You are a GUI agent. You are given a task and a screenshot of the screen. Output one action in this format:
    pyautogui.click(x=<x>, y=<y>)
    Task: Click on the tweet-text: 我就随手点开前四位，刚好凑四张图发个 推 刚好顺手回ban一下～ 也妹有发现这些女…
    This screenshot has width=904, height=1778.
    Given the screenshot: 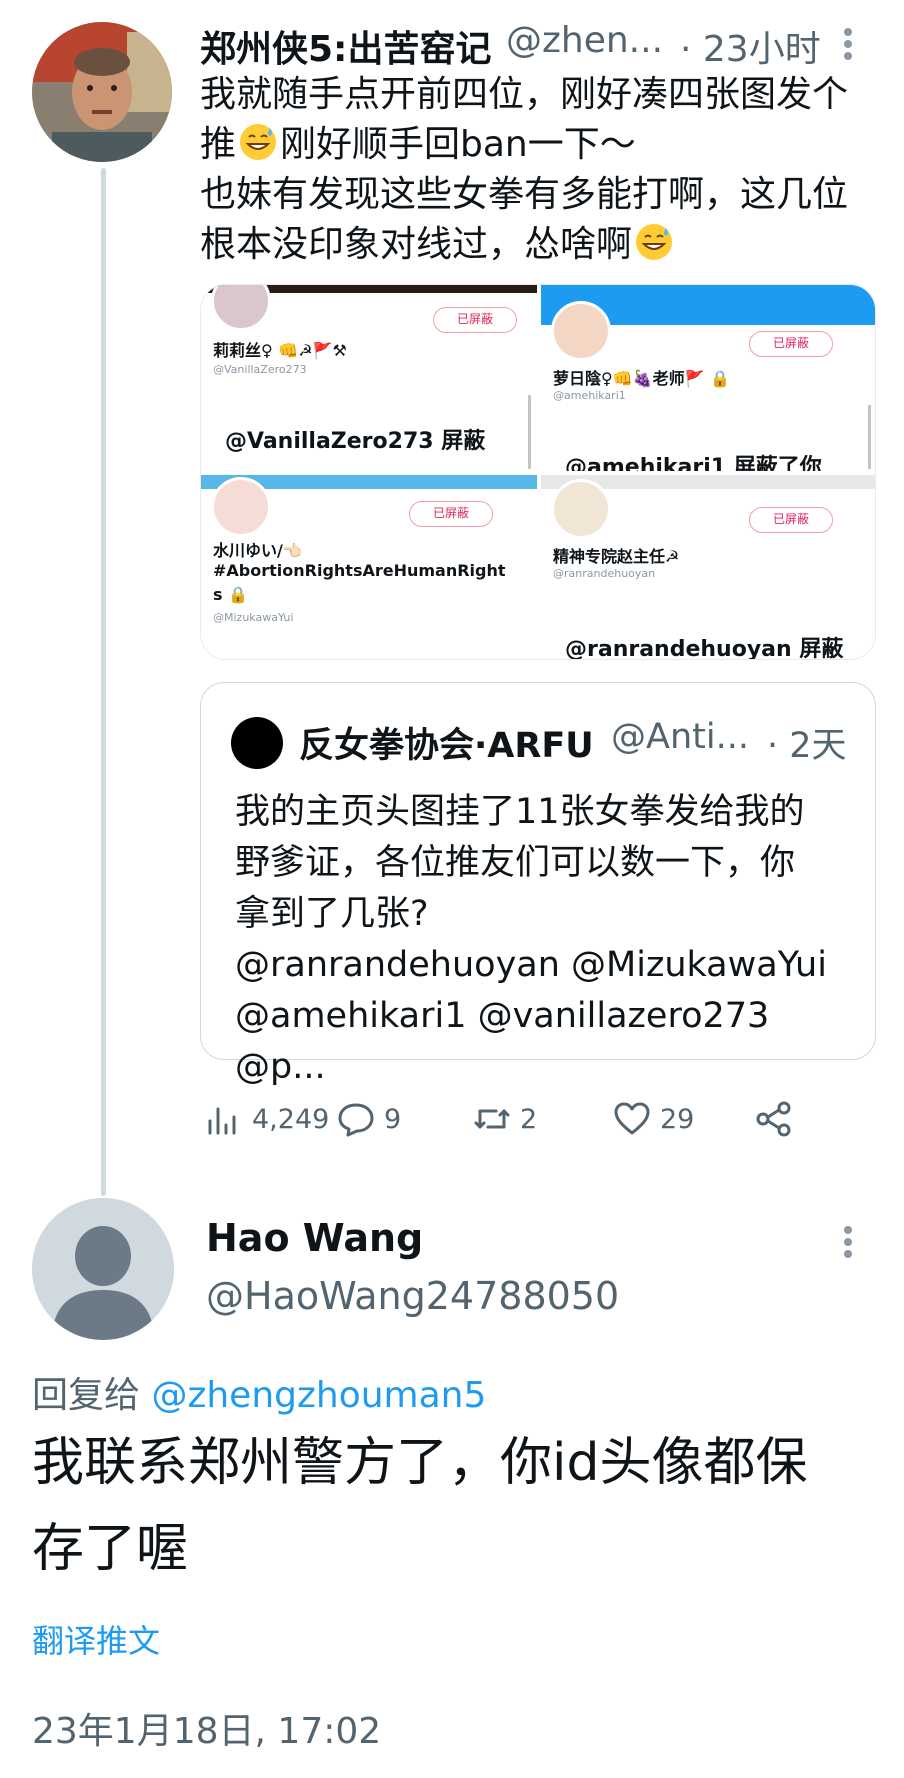 What is the action you would take?
    pyautogui.click(x=538, y=170)
    